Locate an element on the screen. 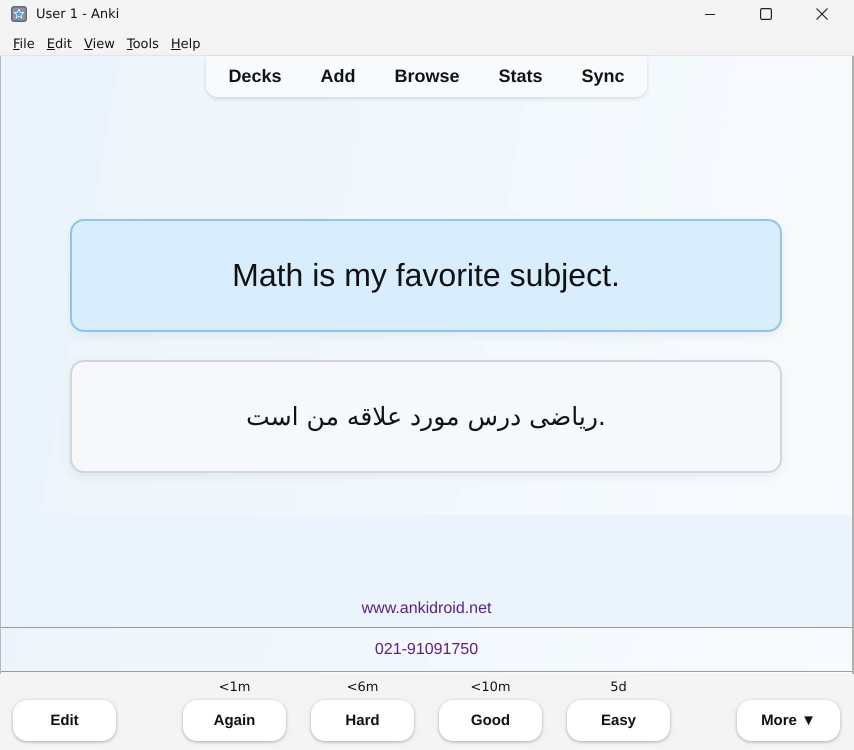  menu-item: Tools is located at coordinates (142, 44).